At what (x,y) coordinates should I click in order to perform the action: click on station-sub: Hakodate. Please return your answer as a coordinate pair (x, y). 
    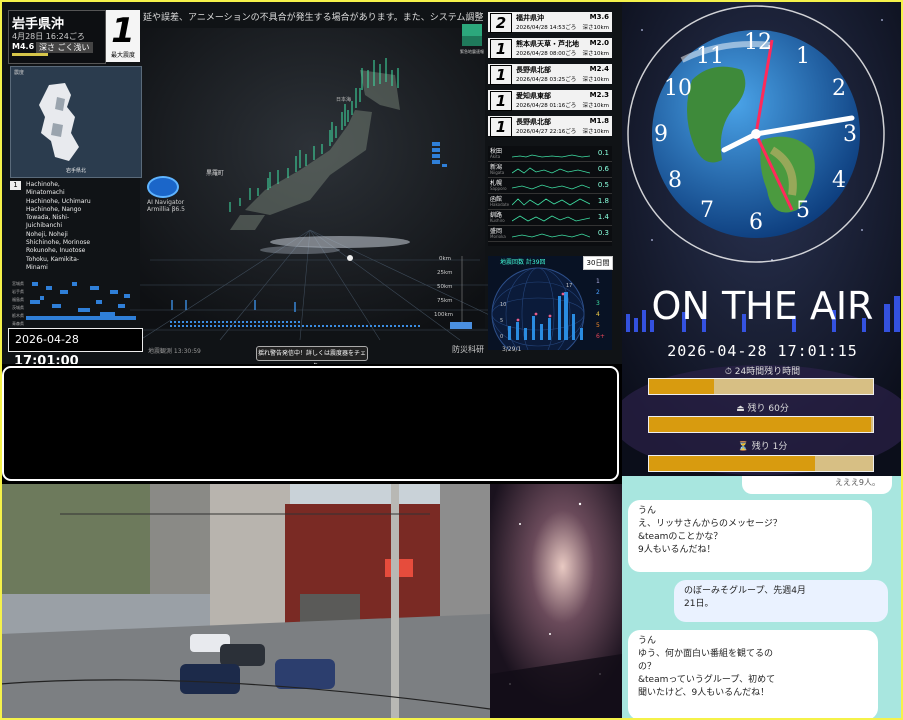
    Looking at the image, I should click on (500, 204).